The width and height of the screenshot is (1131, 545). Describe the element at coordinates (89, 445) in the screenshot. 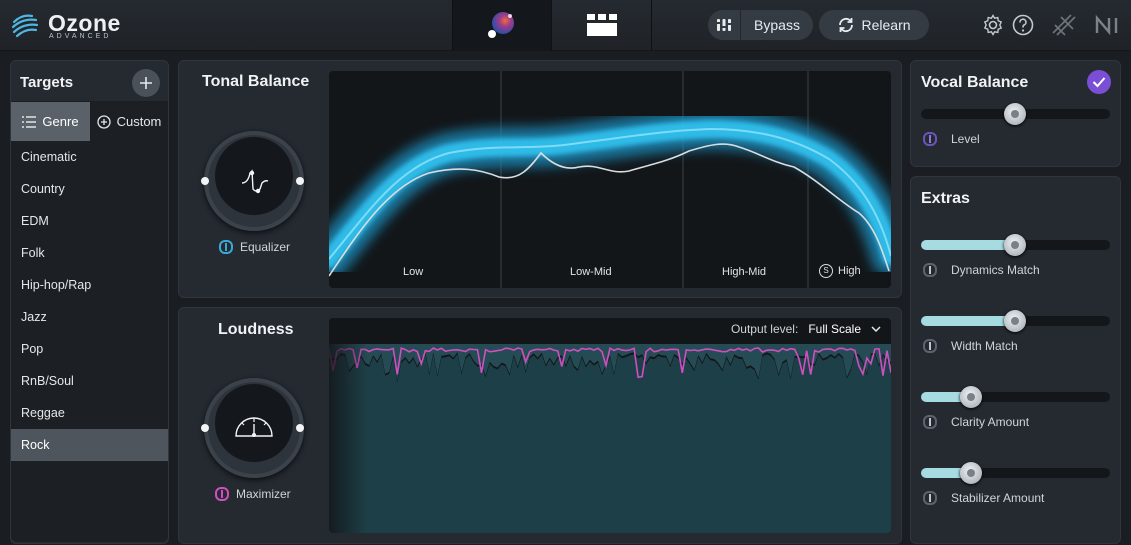

I see `genre-item-rock: Rock` at that location.